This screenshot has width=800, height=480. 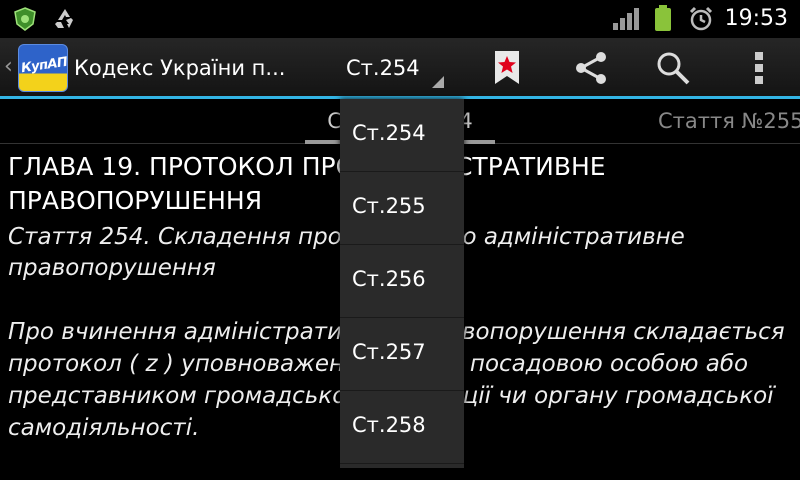 I want to click on spinner-value: Ст.254, so click(x=383, y=68).